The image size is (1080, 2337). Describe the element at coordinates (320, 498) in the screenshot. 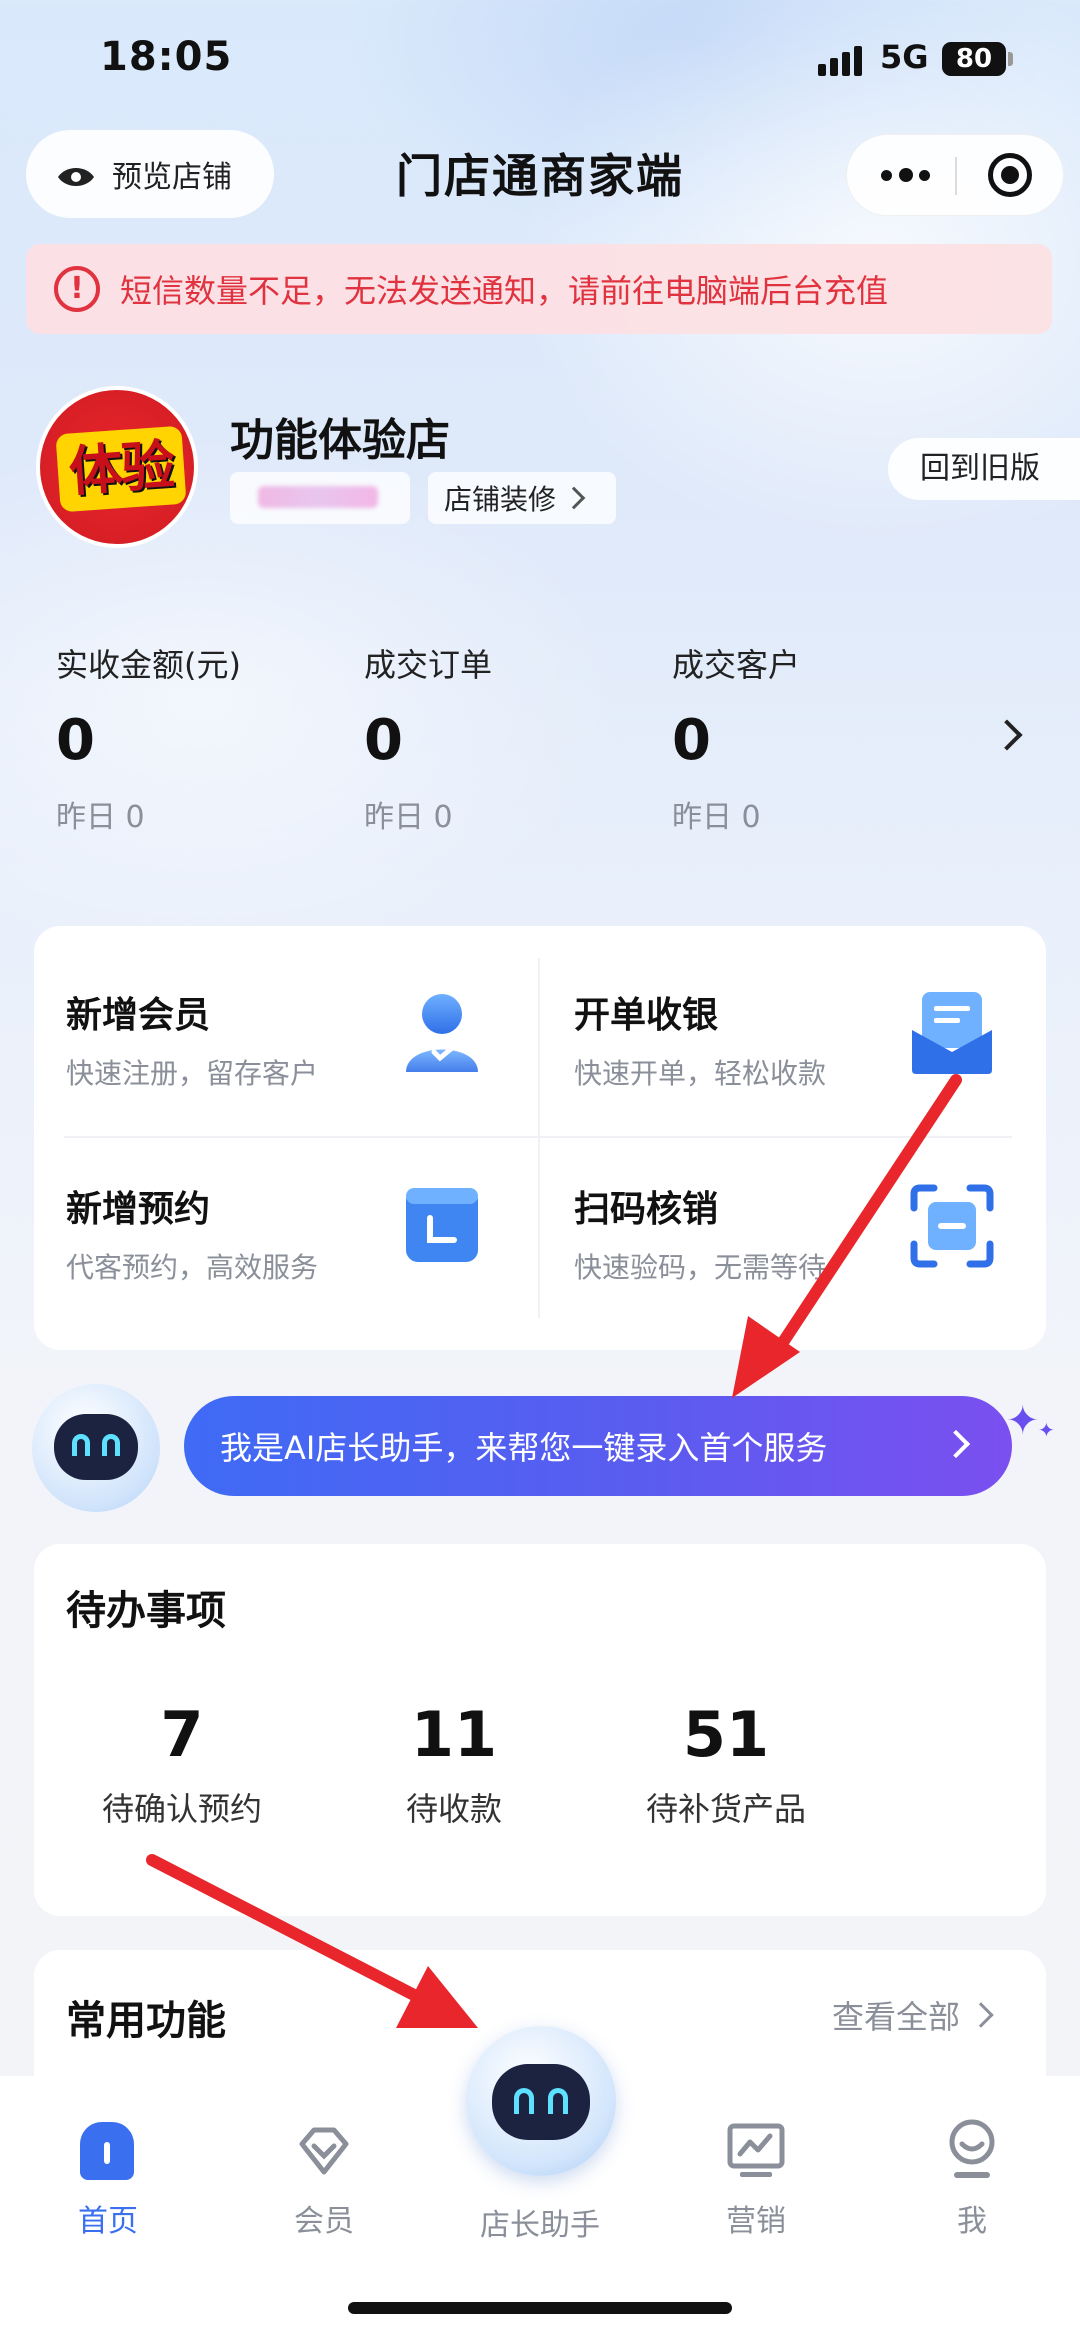

I see `store-id-blurred` at that location.